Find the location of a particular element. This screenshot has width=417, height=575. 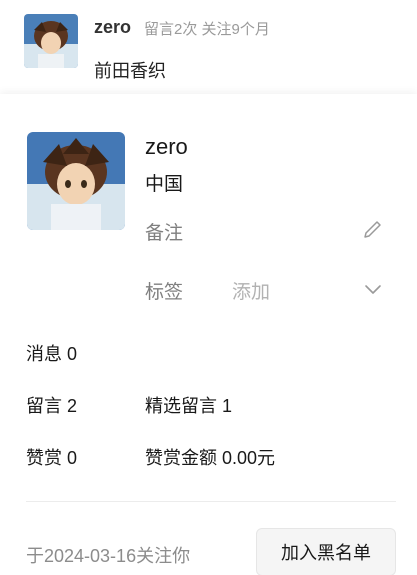

stat-reward-amount: 赞赏金额 0.00元 is located at coordinates (210, 458).